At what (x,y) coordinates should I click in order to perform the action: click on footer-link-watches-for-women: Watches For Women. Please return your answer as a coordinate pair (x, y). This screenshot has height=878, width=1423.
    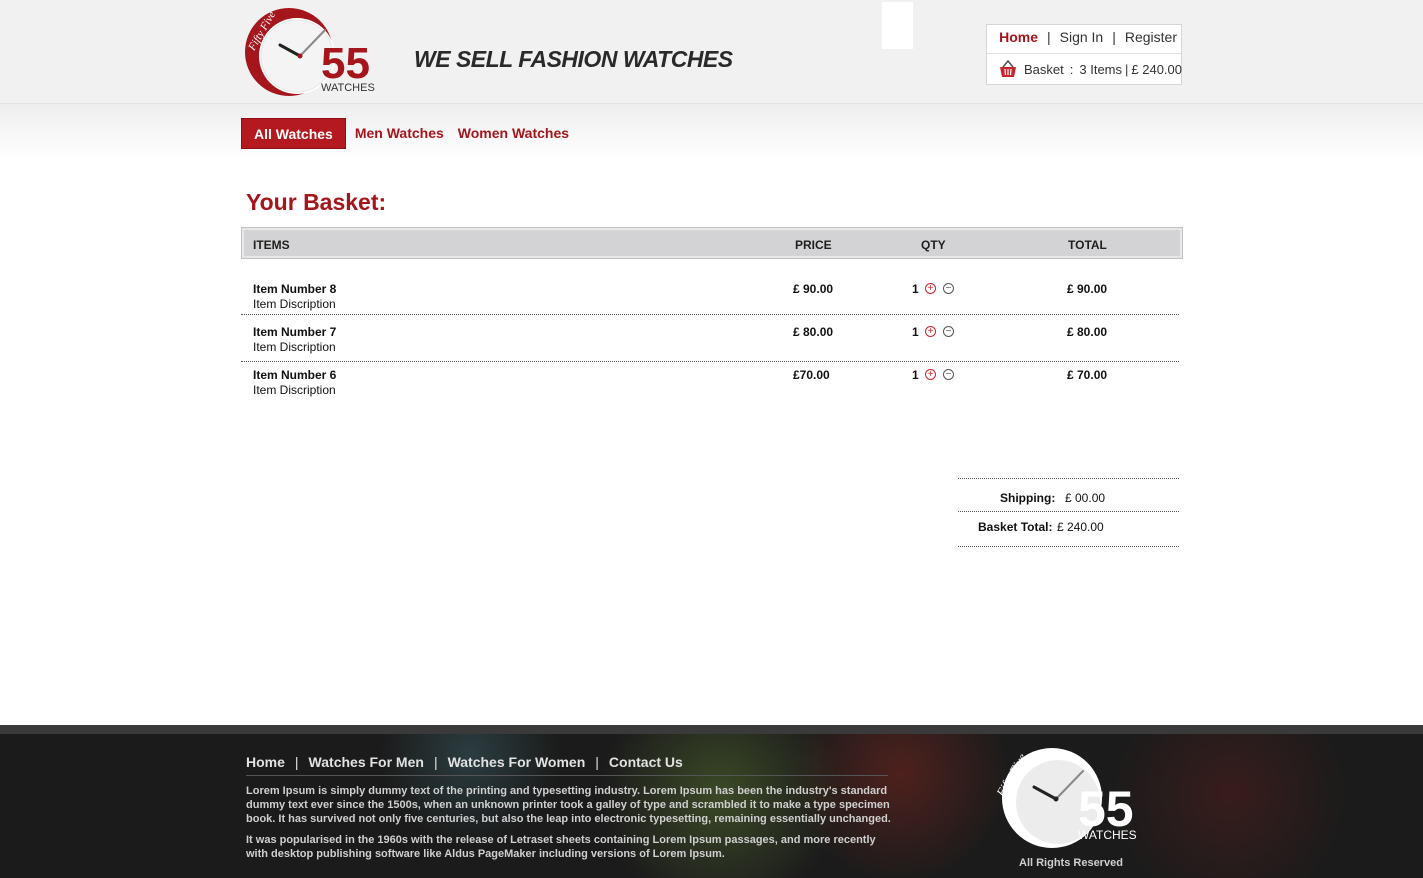
    Looking at the image, I should click on (517, 762).